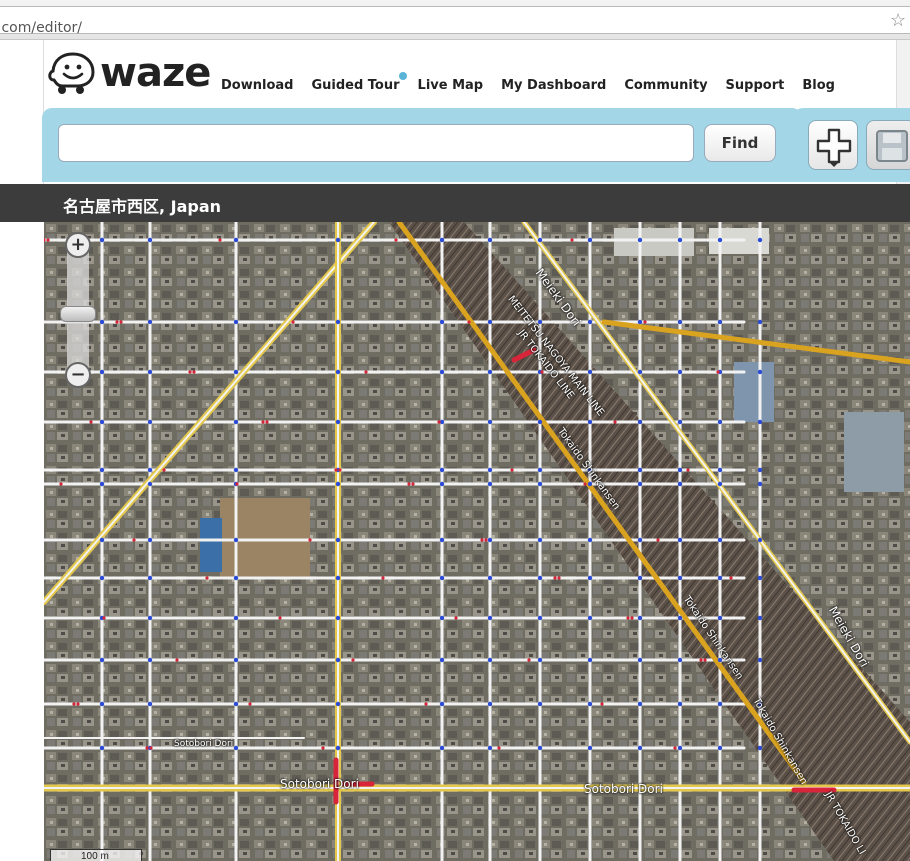  I want to click on nav-download: Download, so click(257, 85).